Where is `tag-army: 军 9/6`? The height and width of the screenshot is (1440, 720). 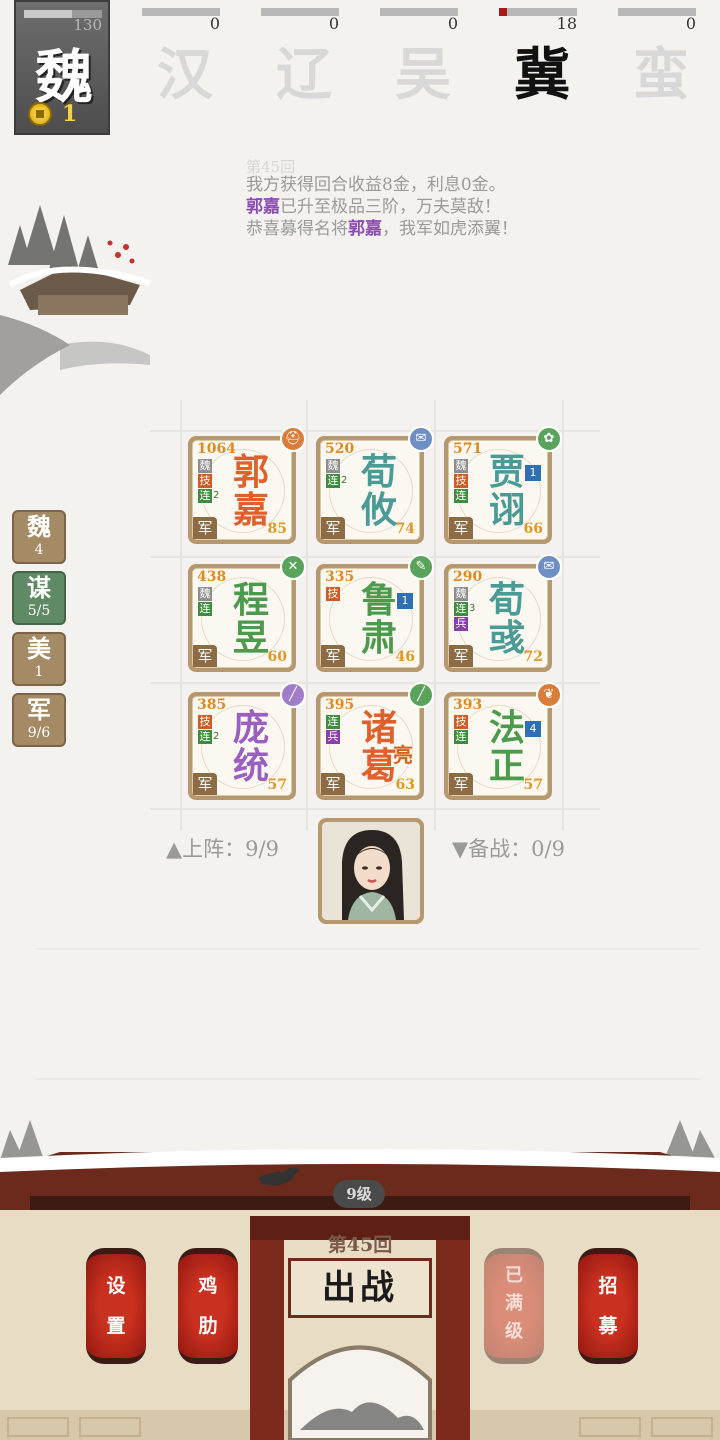 tag-army: 军 9/6 is located at coordinates (39, 720).